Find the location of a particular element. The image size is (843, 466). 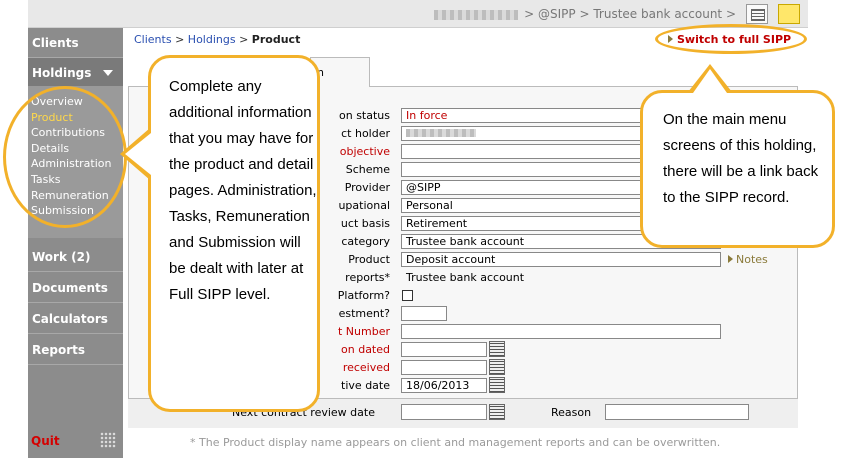

review-date-field is located at coordinates (444, 412).